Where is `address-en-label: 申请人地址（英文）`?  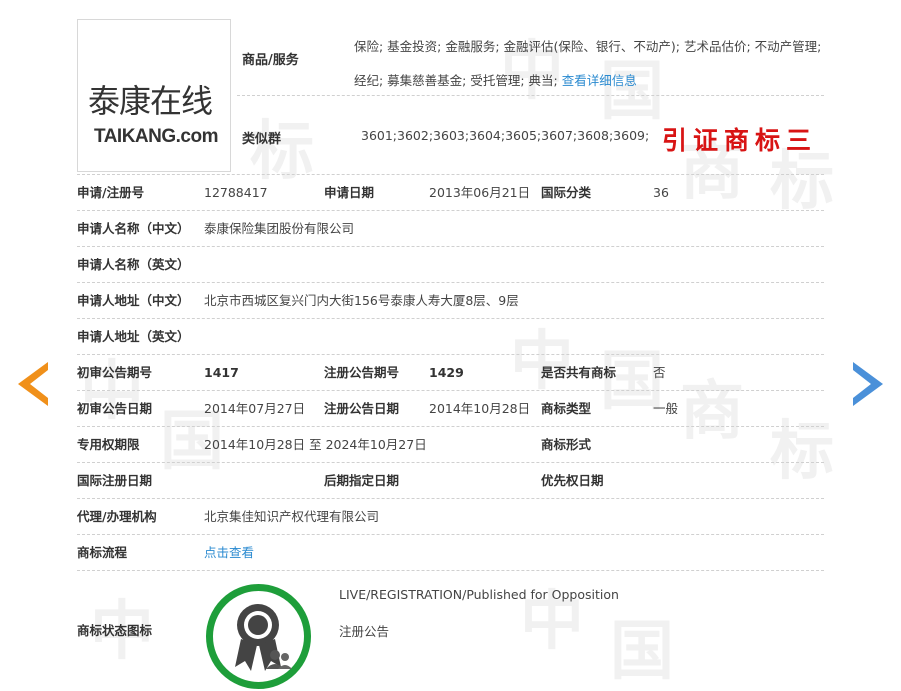
address-en-label: 申请人地址（英文） is located at coordinates (133, 336).